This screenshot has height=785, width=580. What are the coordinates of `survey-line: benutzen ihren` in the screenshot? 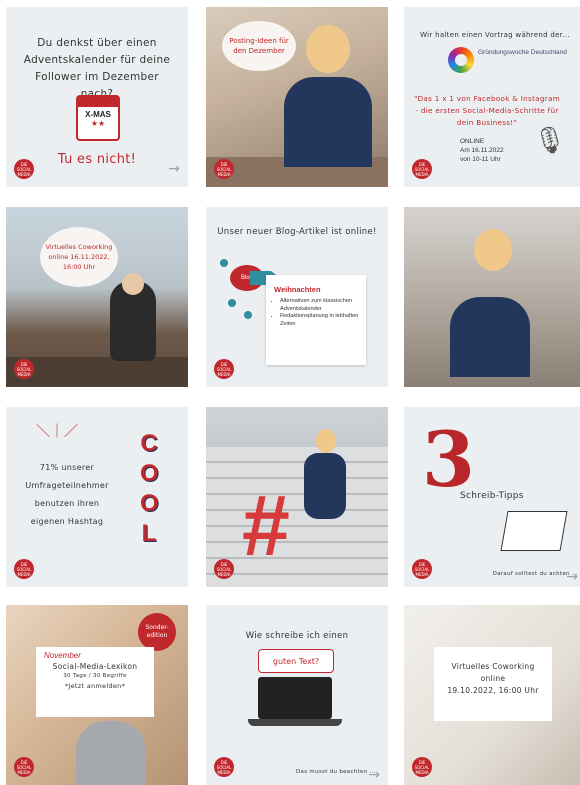 It's located at (67, 503).